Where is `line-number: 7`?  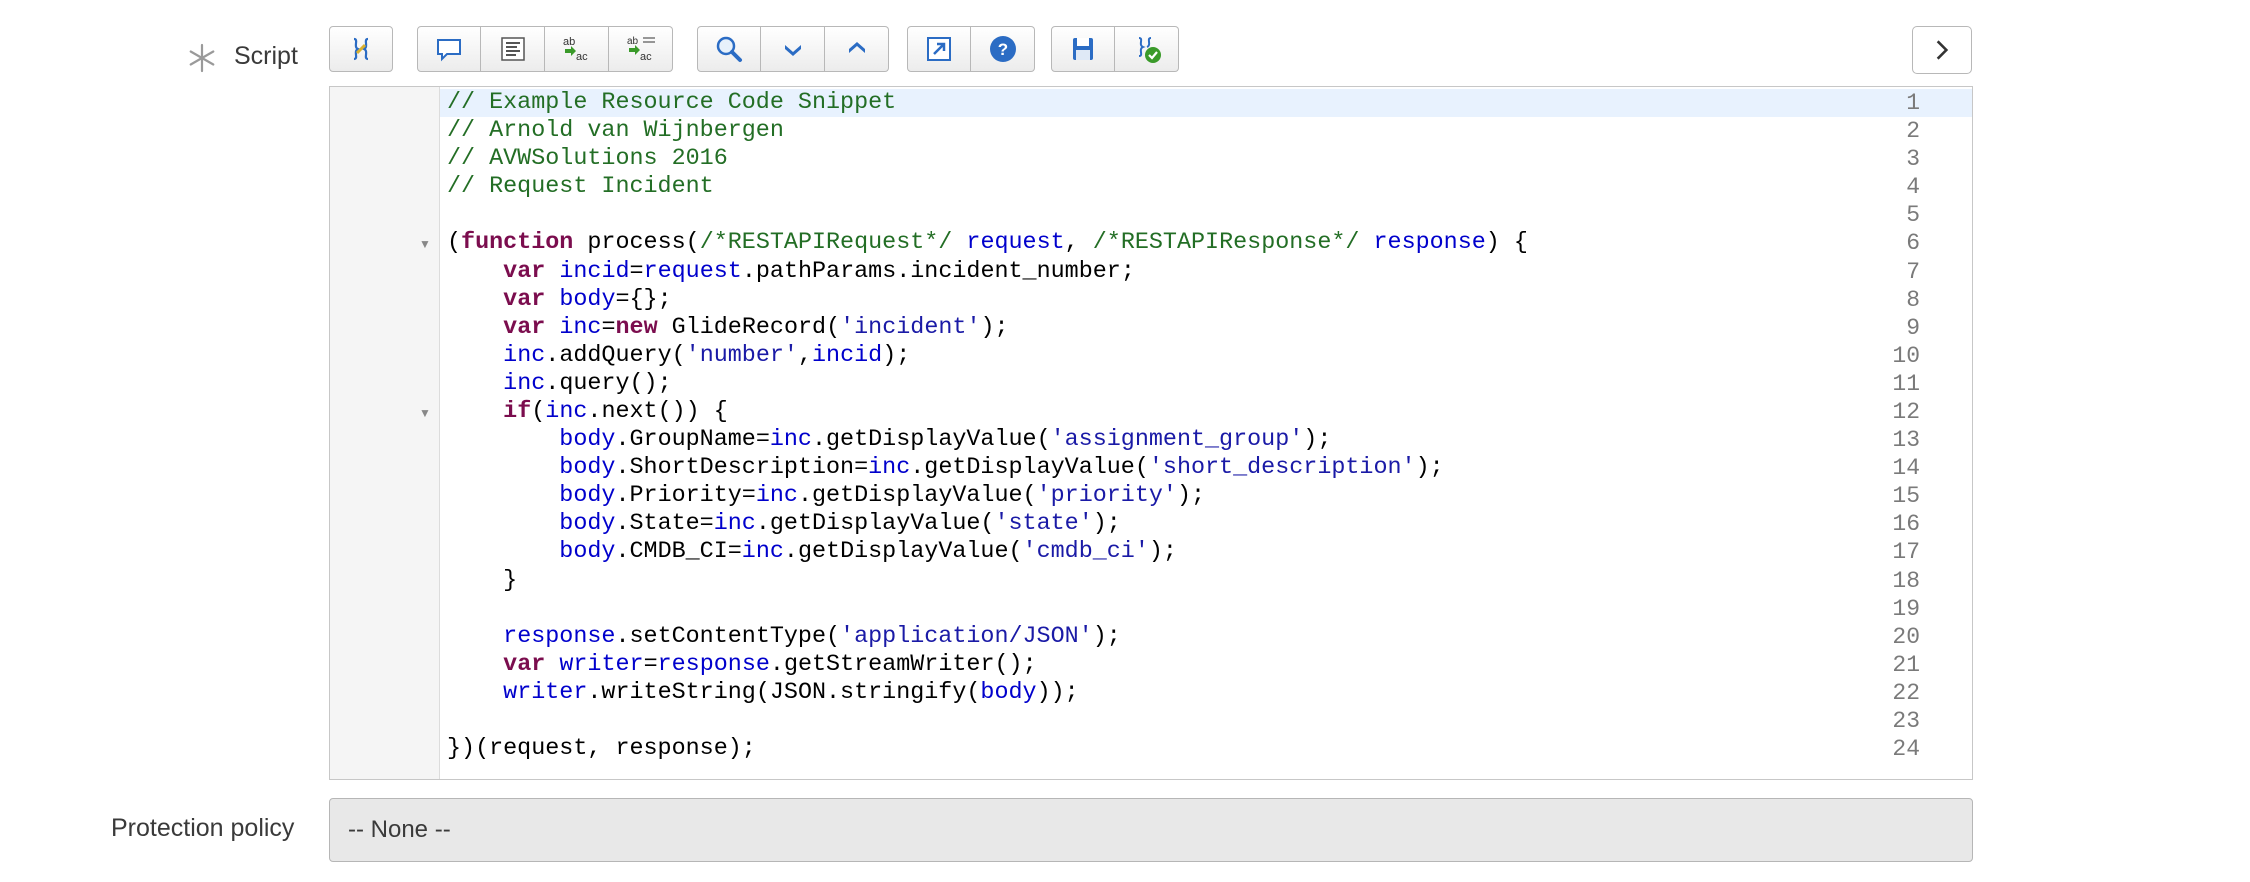
line-number: 7 is located at coordinates (1913, 271).